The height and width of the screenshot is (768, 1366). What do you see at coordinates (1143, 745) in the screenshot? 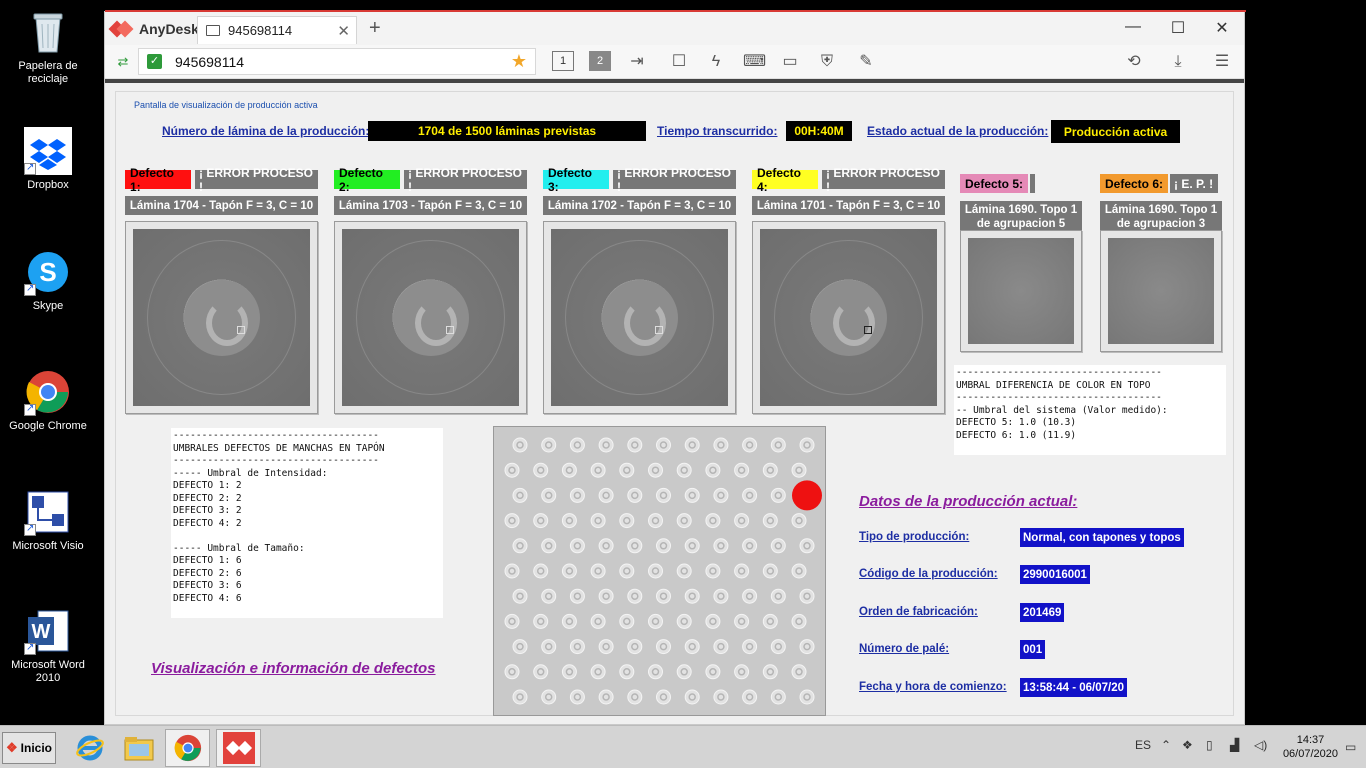
I see `language-indicator: ES` at bounding box center [1143, 745].